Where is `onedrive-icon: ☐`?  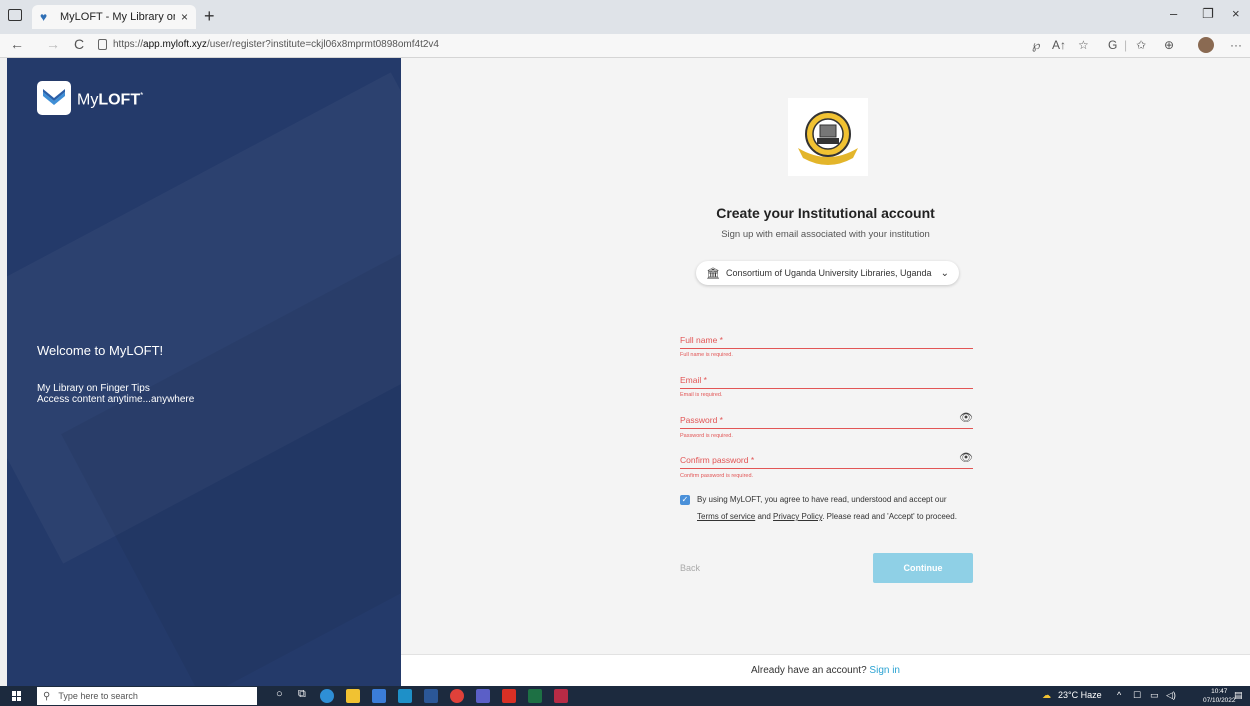 onedrive-icon: ☐ is located at coordinates (1137, 695).